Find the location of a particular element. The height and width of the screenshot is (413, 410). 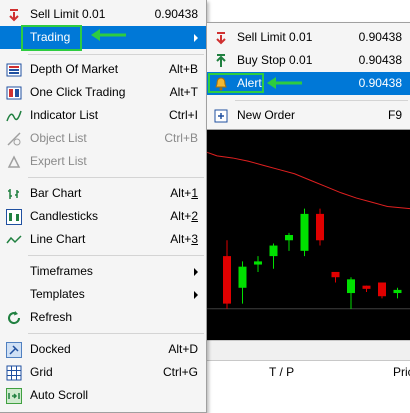

menu-item-label: Auto Scroll is located at coordinates (59, 395).